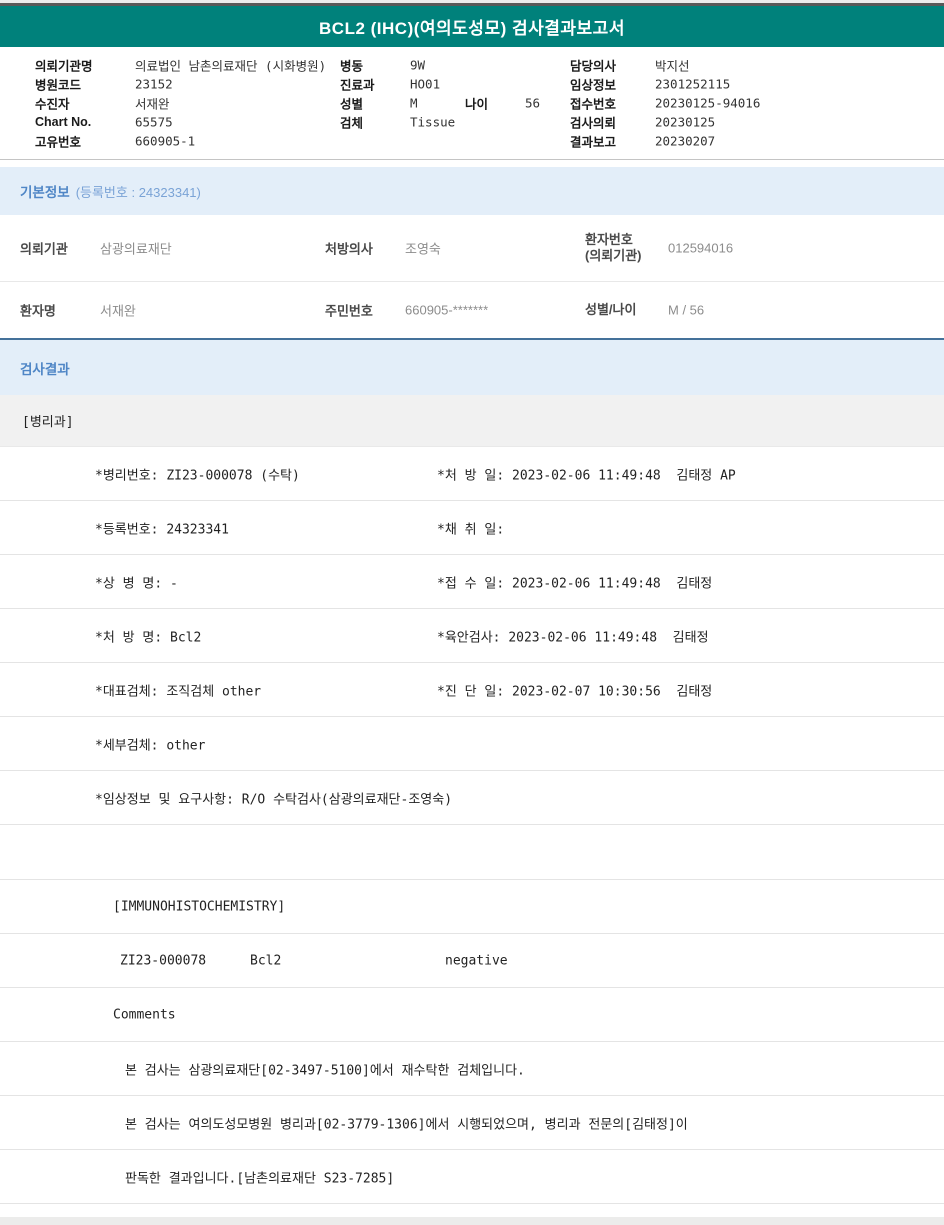 The height and width of the screenshot is (1225, 944). What do you see at coordinates (472, 26) in the screenshot?
I see `report-title-bar: BCL2 (IHC)(여의도성모) 검사결과보고서` at bounding box center [472, 26].